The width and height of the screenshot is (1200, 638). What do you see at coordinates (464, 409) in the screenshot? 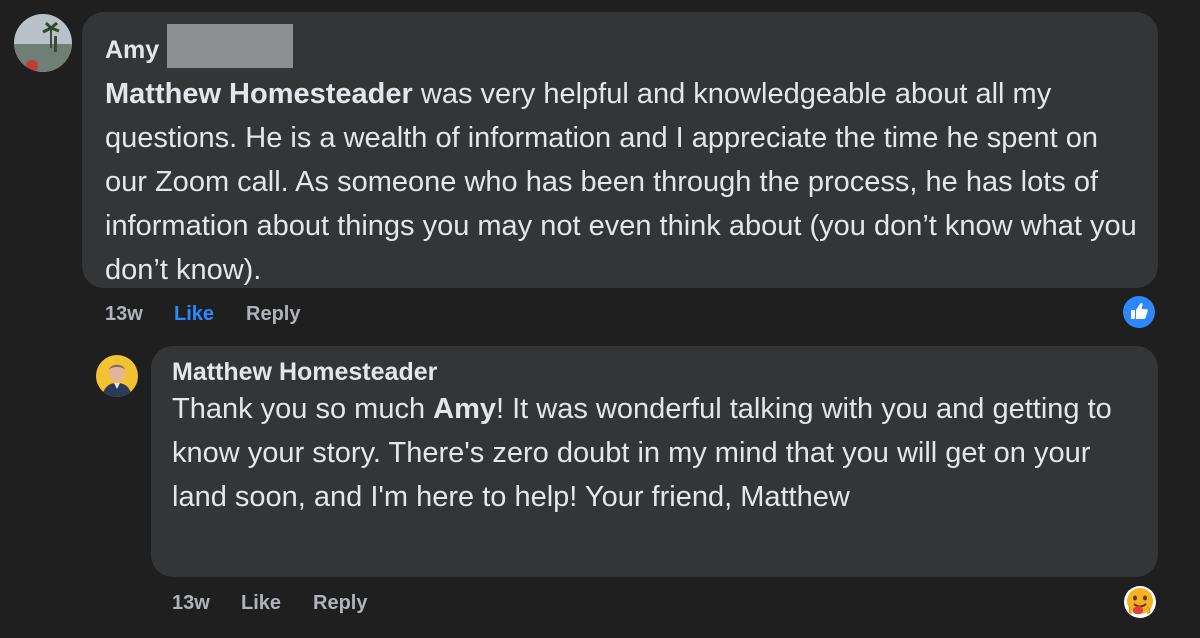
I see `reply-mention: Amy` at bounding box center [464, 409].